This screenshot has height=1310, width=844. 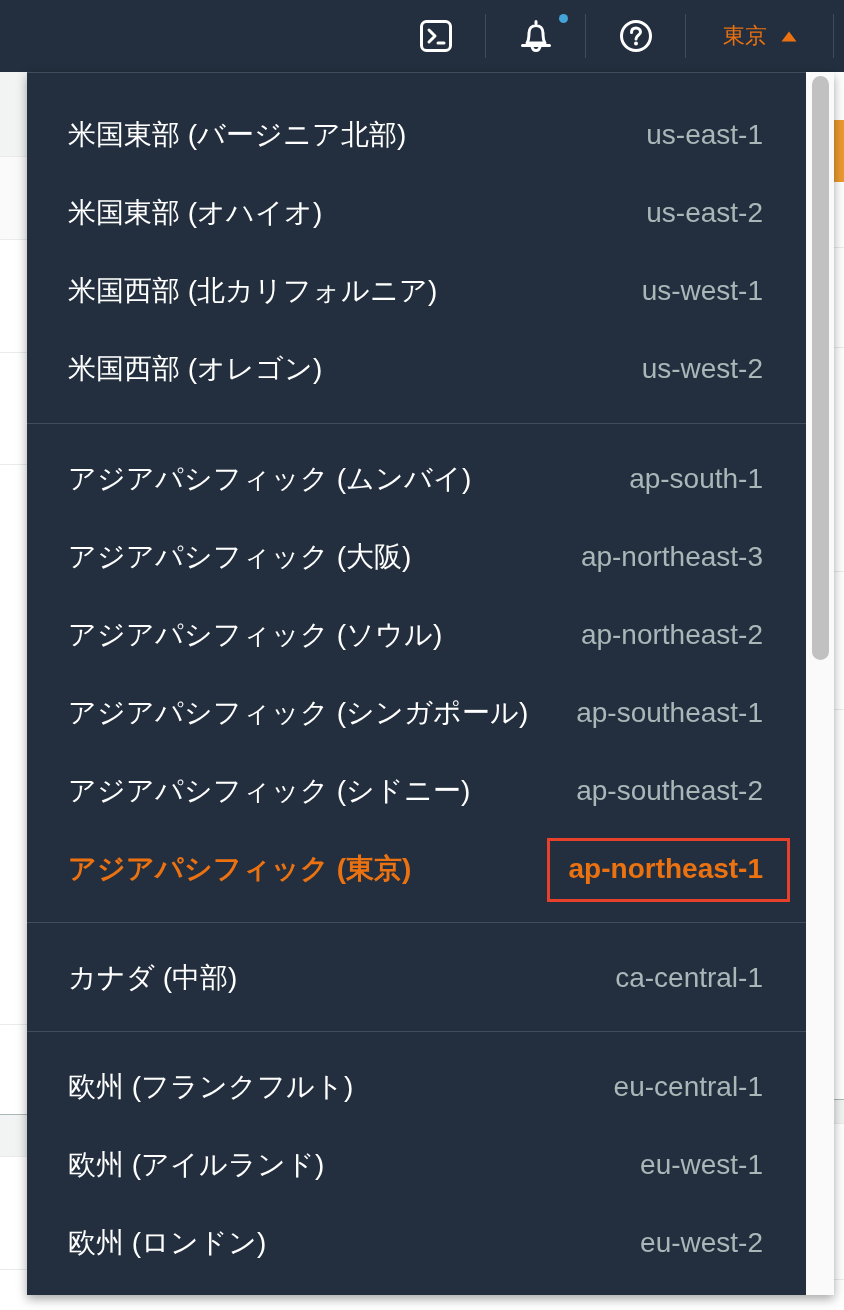 I want to click on region-code: ap-southeast-1, so click(x=669, y=712).